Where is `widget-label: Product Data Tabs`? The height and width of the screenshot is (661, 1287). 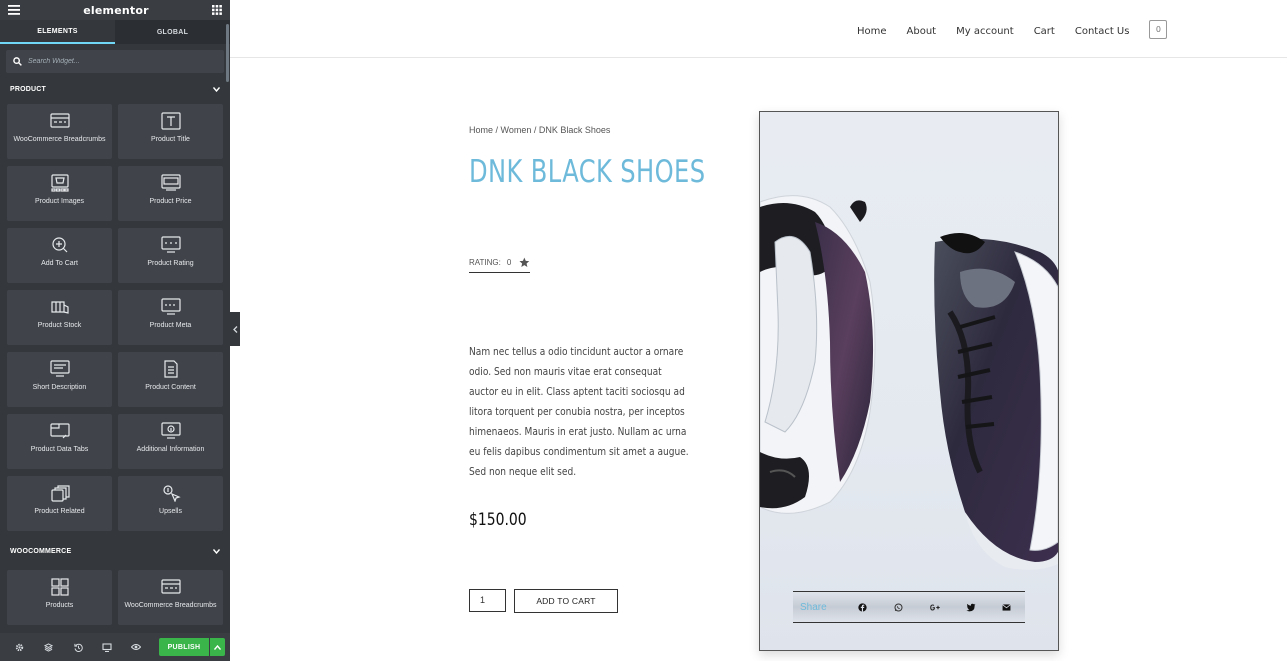 widget-label: Product Data Tabs is located at coordinates (59, 449).